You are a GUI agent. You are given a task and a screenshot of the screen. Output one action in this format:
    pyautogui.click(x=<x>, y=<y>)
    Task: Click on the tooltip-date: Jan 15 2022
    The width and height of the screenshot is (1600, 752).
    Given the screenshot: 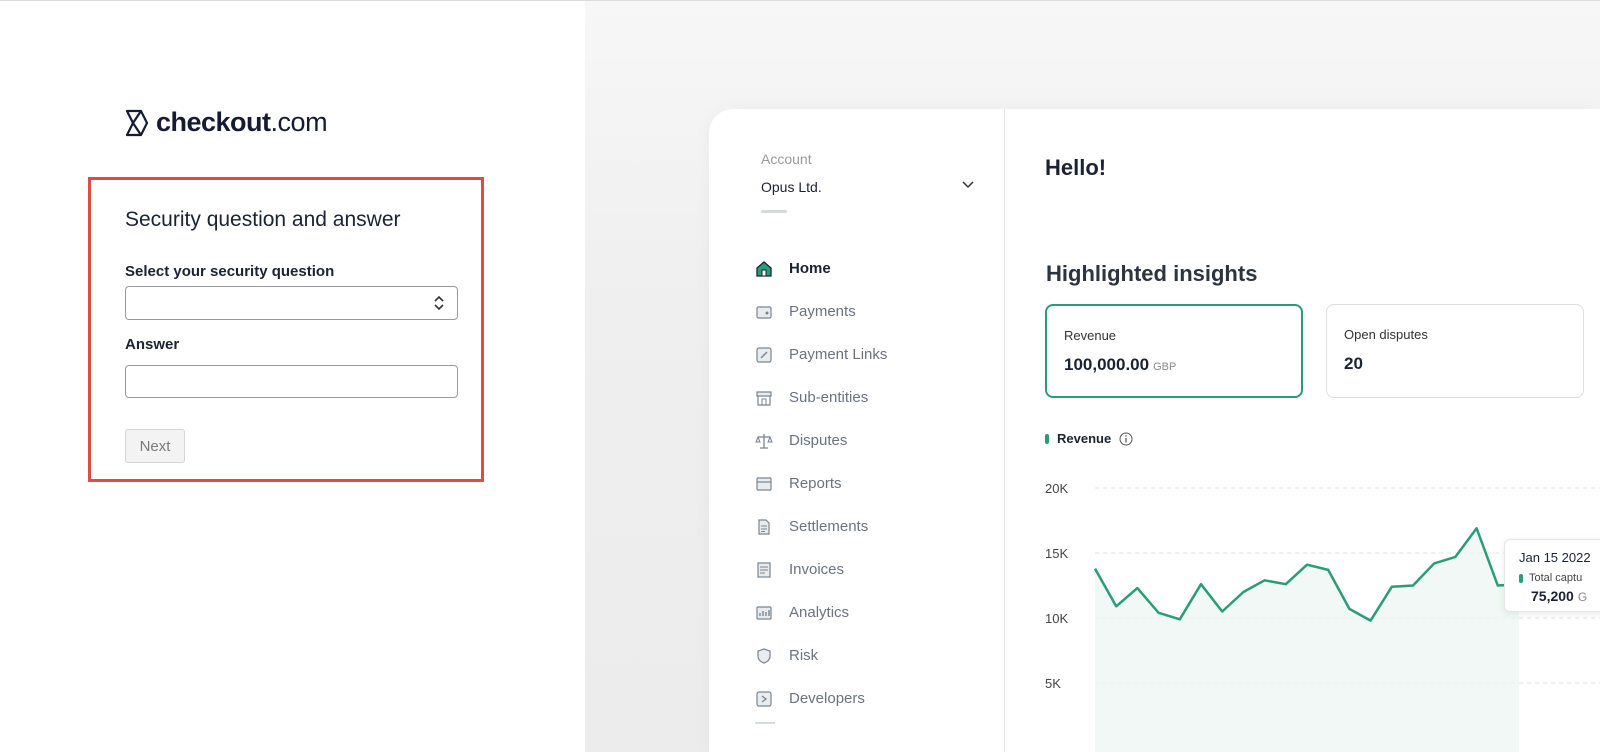 What is the action you would take?
    pyautogui.click(x=1555, y=557)
    